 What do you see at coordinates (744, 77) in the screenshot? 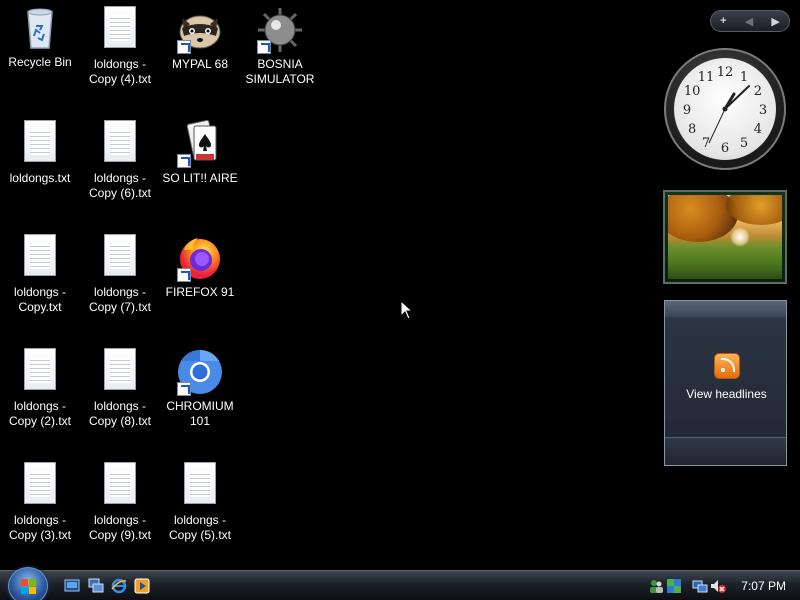
I see `clock-numeral: 1` at bounding box center [744, 77].